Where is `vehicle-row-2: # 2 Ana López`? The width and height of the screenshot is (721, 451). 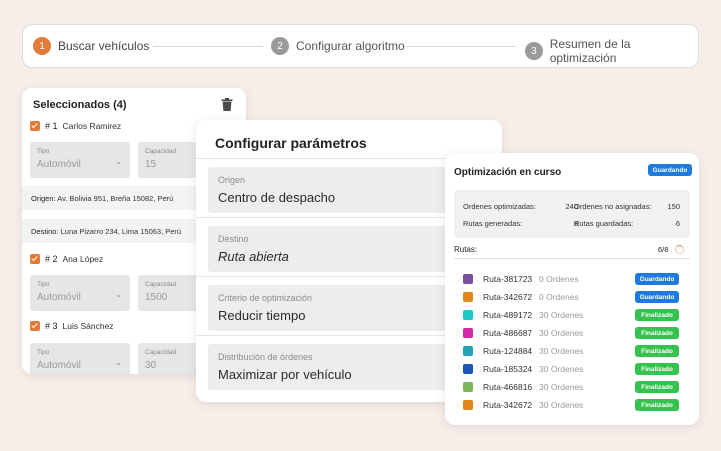 vehicle-row-2: # 2 Ana López is located at coordinates (66, 259).